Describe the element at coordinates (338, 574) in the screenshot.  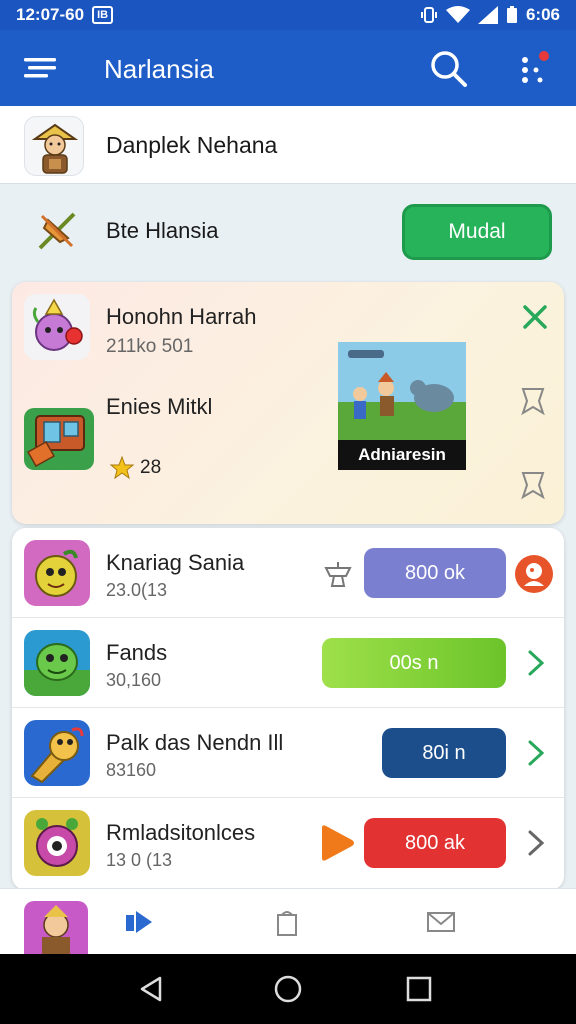
I see `anvil-icon` at that location.